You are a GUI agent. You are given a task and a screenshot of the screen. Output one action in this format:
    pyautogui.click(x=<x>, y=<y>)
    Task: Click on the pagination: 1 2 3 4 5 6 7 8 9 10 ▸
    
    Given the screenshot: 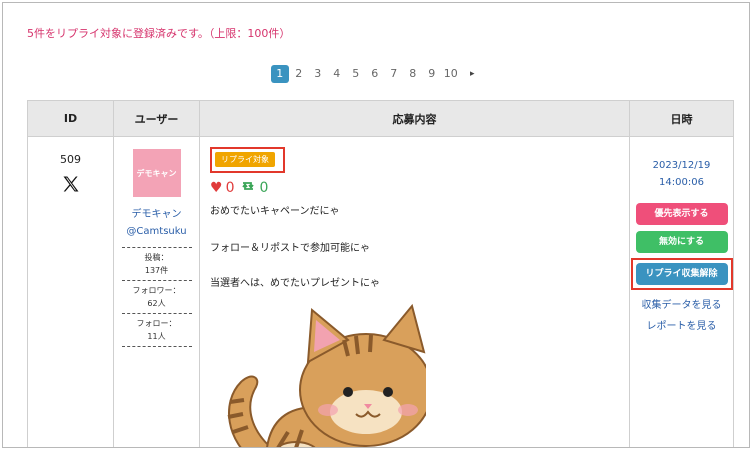 What is the action you would take?
    pyautogui.click(x=376, y=74)
    